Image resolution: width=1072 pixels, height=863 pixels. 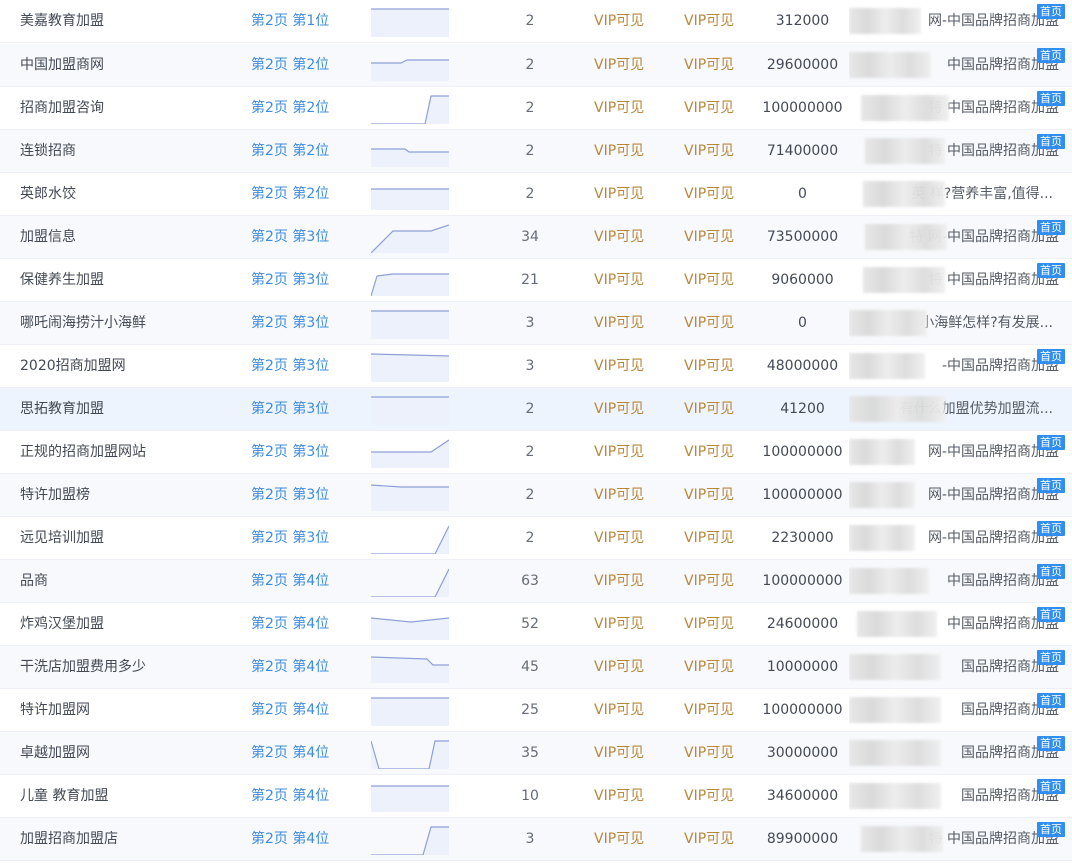 I want to click on count-cell: 3, so click(x=530, y=839).